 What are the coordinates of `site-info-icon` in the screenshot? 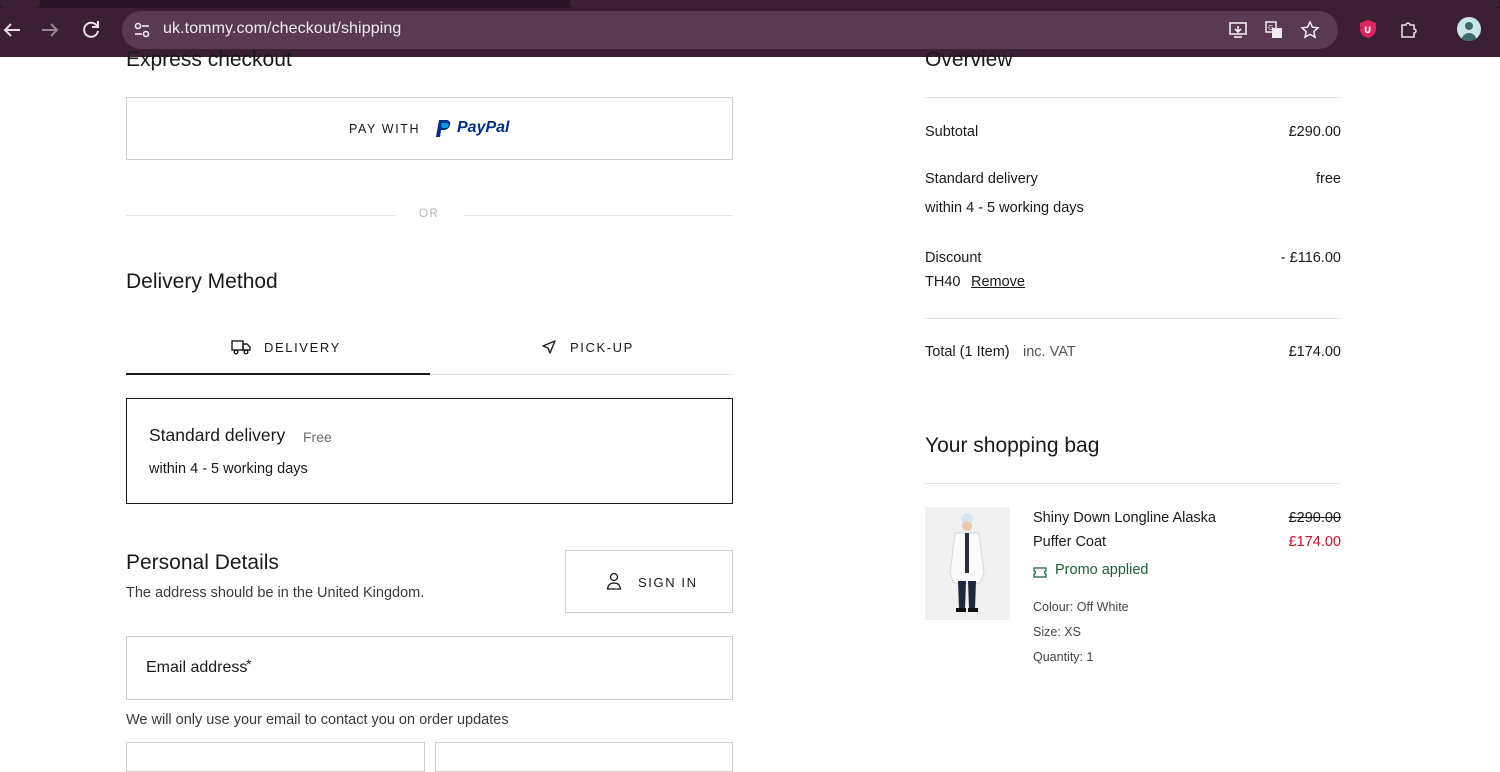 It's located at (142, 30).